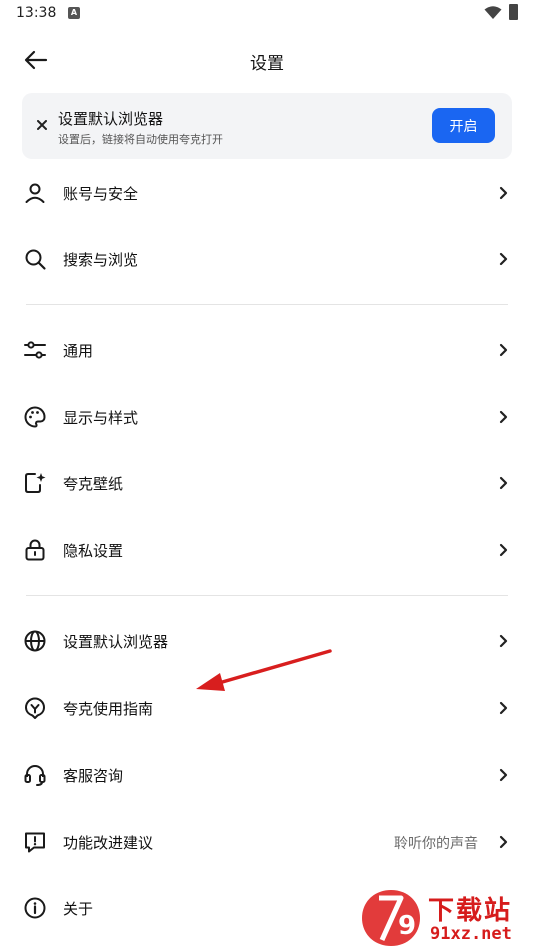 The width and height of the screenshot is (534, 950). Describe the element at coordinates (35, 259) in the screenshot. I see `search-icon` at that location.